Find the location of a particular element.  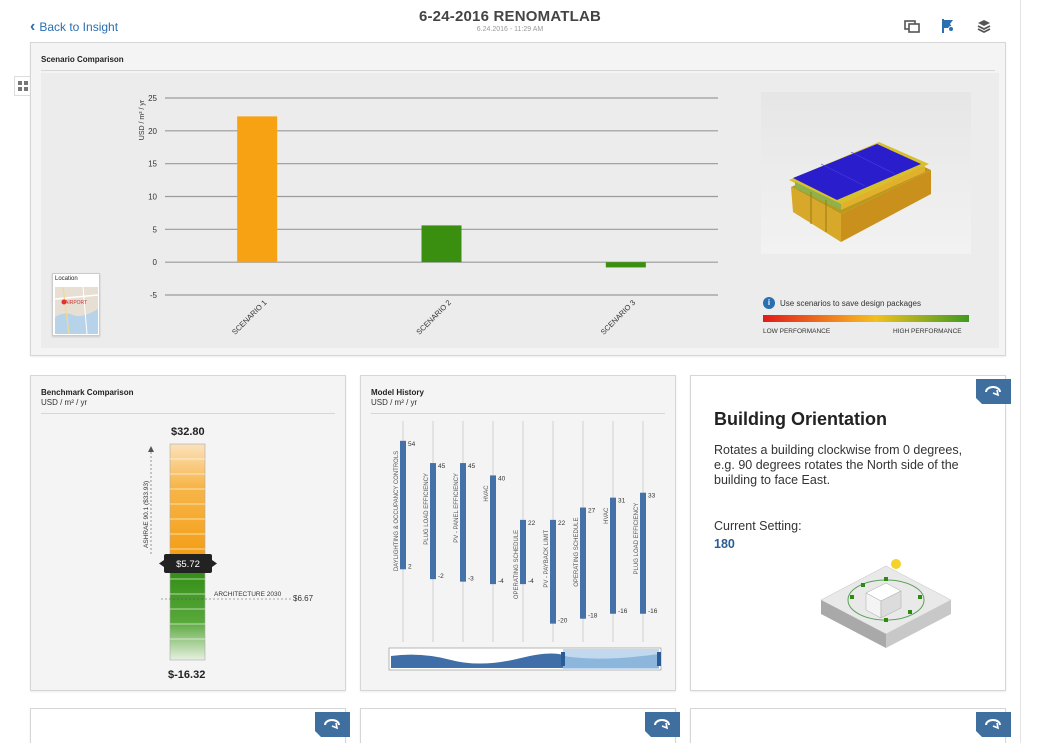

current-value-marker: $5.72 is located at coordinates (188, 564).